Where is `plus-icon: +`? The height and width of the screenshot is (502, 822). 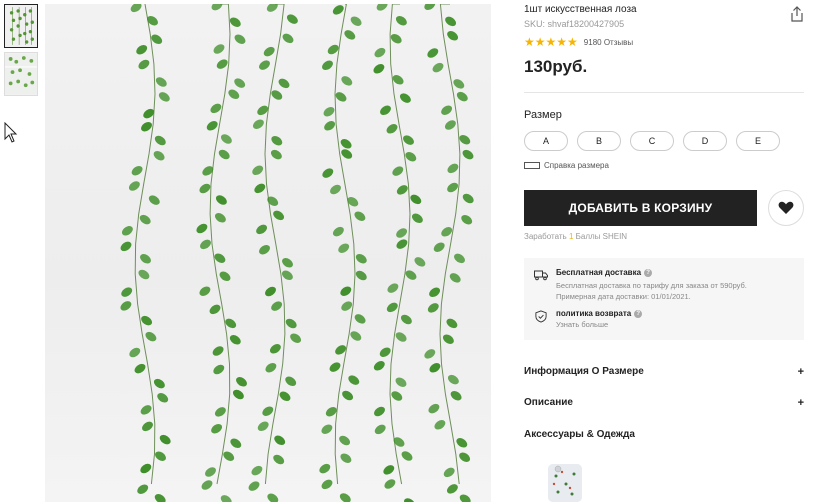
plus-icon: + is located at coordinates (800, 403).